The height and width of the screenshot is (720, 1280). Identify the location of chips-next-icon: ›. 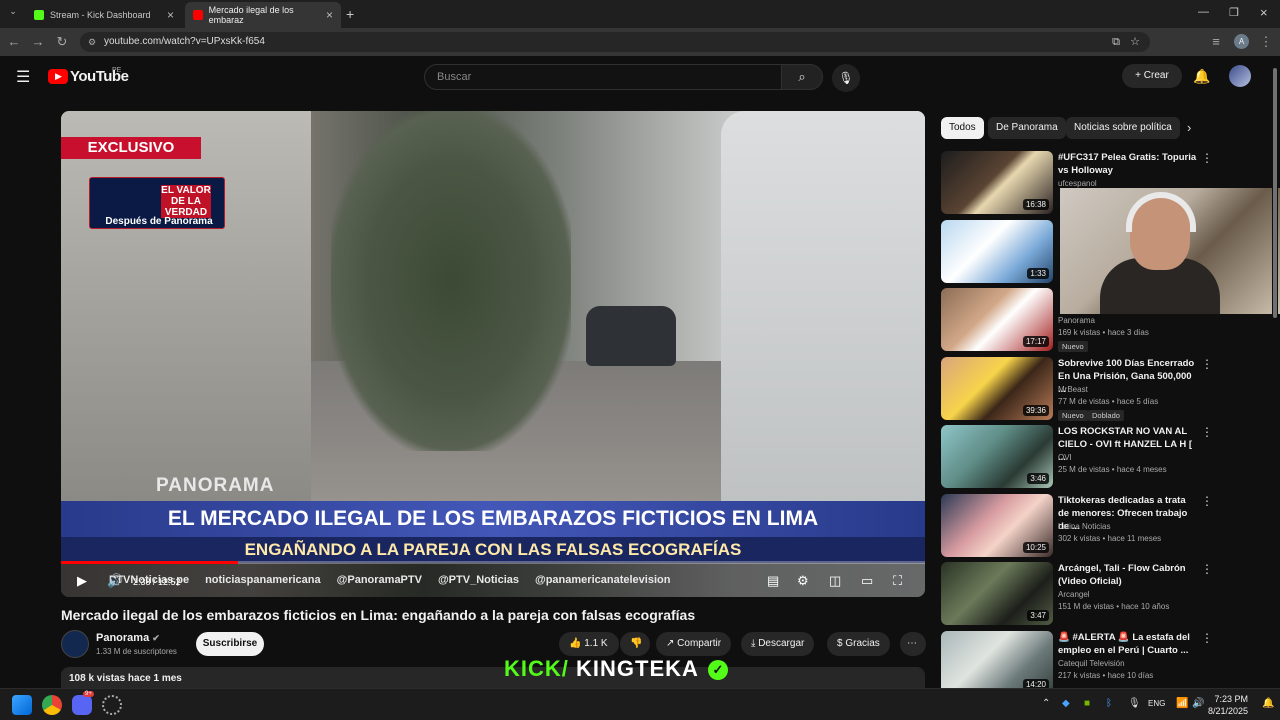
(1189, 127).